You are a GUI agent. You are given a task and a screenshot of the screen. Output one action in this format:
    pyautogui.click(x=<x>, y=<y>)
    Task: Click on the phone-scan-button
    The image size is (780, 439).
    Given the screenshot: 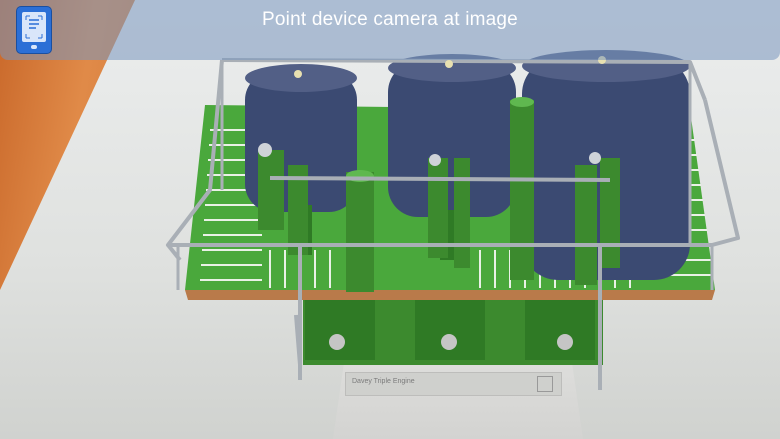 What is the action you would take?
    pyautogui.click(x=34, y=30)
    